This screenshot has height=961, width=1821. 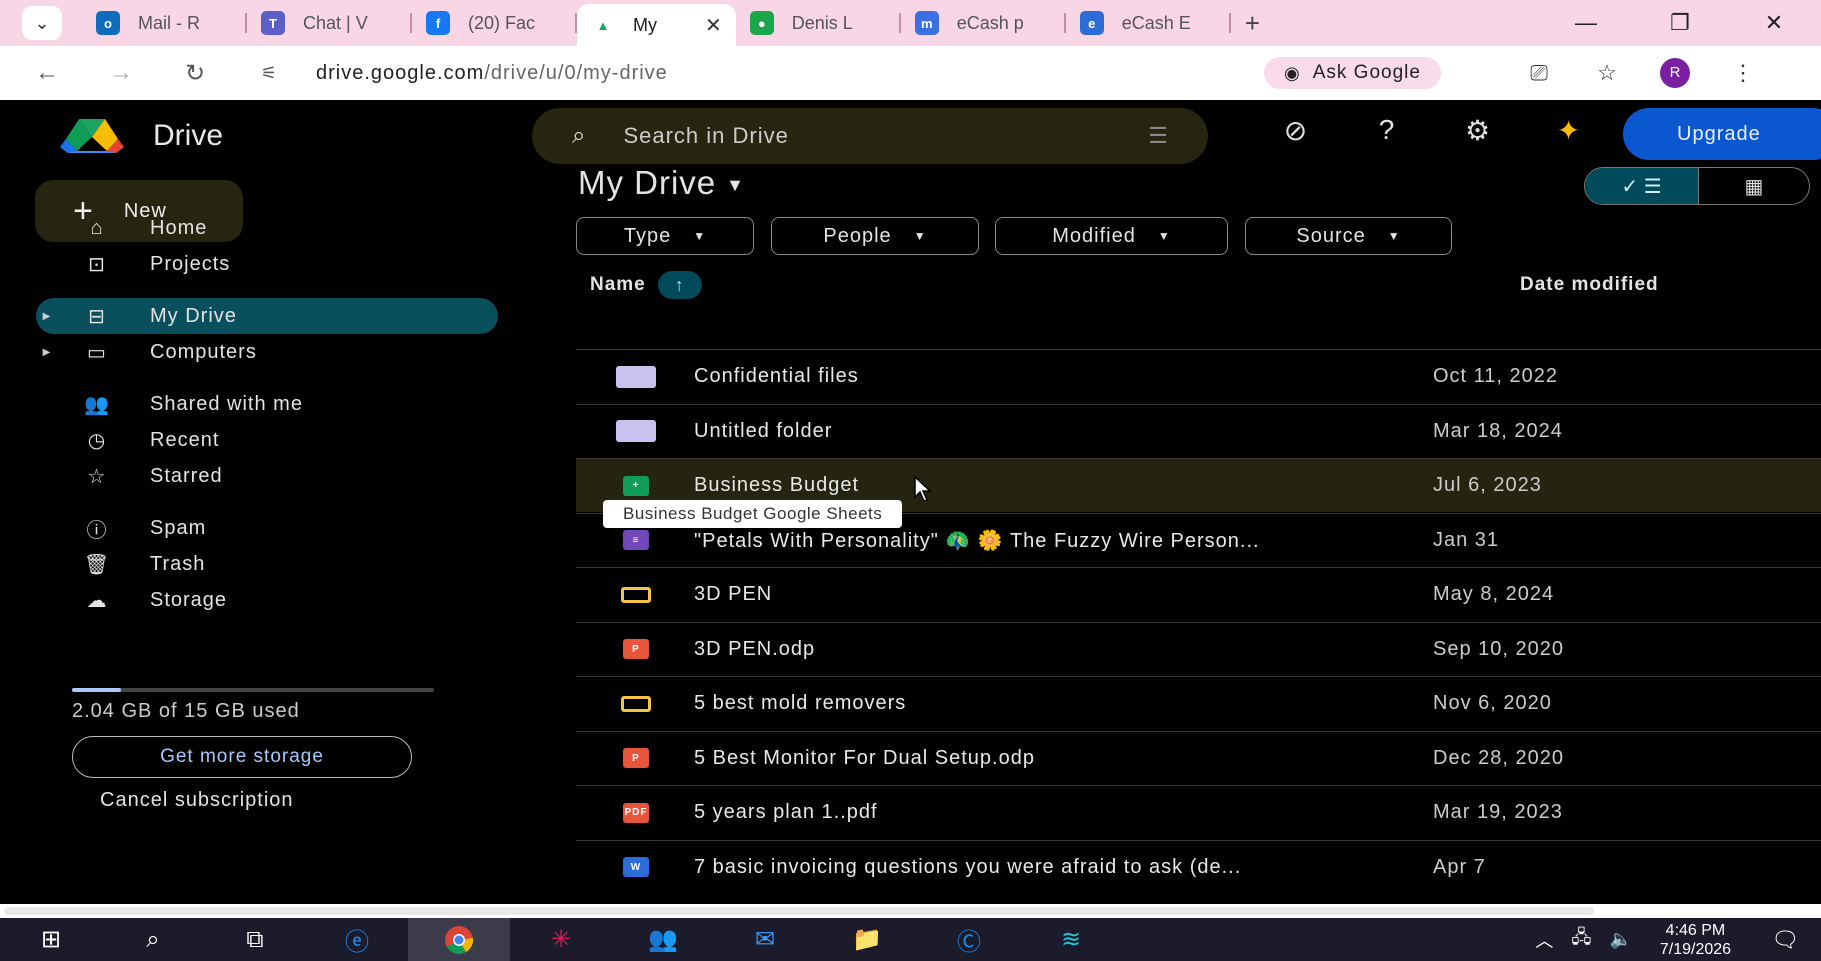 What do you see at coordinates (1774, 23) in the screenshot?
I see `close-window-icon: ✕` at bounding box center [1774, 23].